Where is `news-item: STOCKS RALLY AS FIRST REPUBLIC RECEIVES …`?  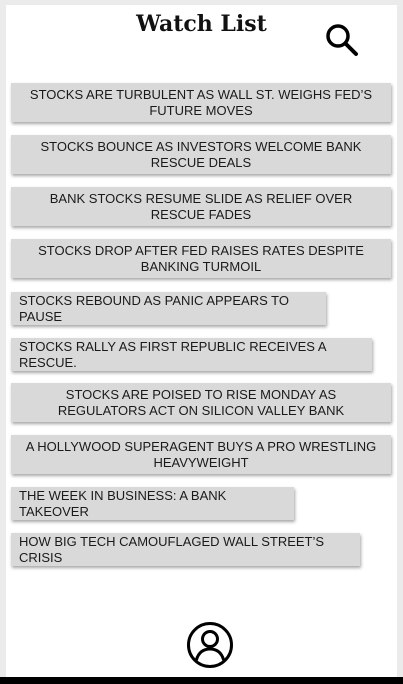
news-item: STOCKS RALLY AS FIRST REPUBLIC RECEIVES … is located at coordinates (191, 354).